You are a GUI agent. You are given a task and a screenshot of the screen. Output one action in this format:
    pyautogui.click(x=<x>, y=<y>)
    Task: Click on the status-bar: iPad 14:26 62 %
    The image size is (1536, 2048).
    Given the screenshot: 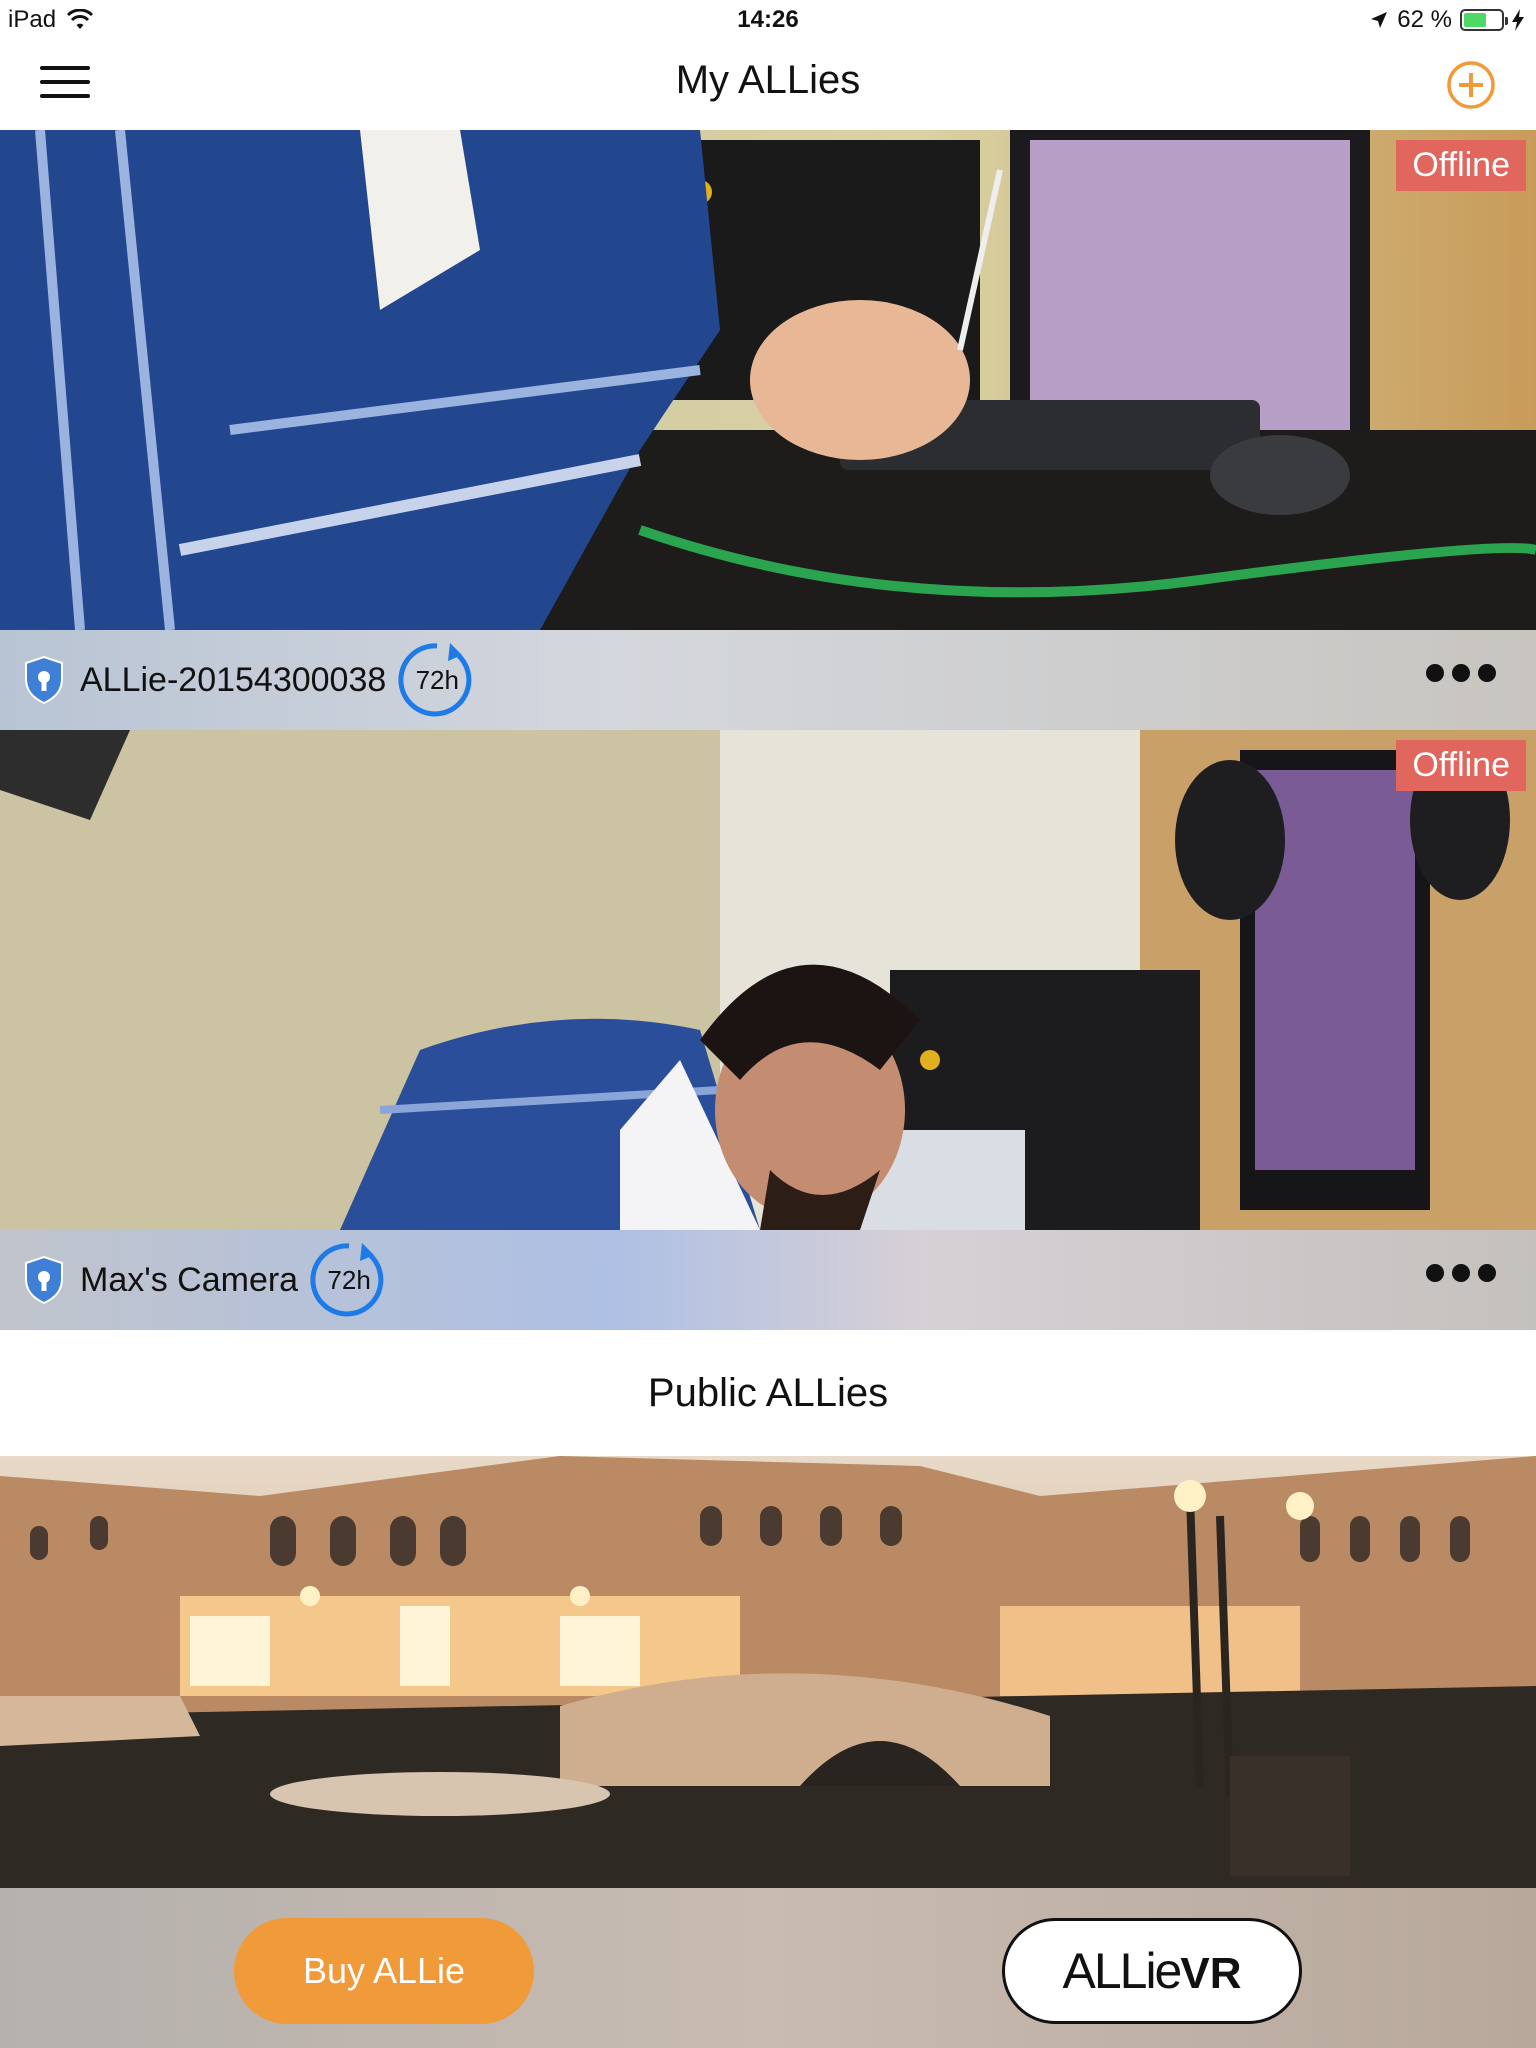 What is the action you would take?
    pyautogui.click(x=768, y=20)
    